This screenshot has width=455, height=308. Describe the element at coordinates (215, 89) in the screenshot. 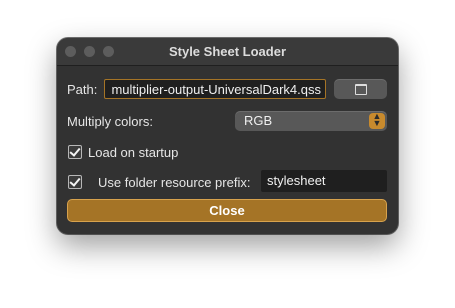

I see `path-input: multiplier-output-UniversalDark4.qss` at that location.